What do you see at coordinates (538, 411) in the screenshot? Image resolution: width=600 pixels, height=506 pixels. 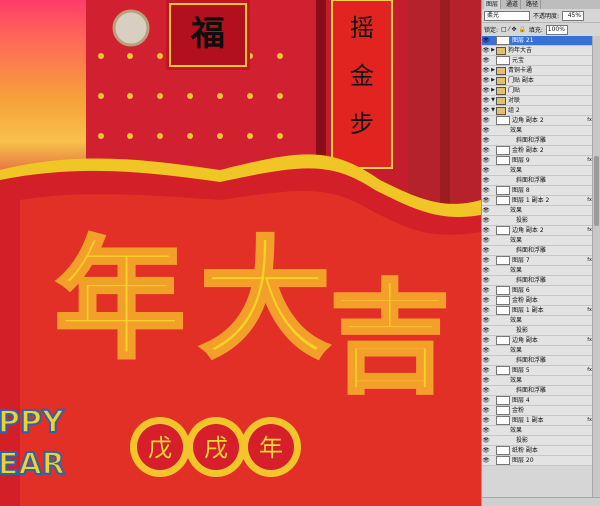 I see `layer-row: 👁 金粉` at bounding box center [538, 411].